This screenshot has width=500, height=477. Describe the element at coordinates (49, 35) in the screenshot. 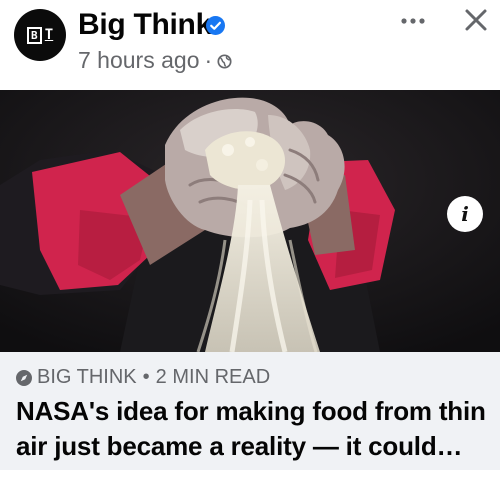

I see `logo-t: T` at that location.